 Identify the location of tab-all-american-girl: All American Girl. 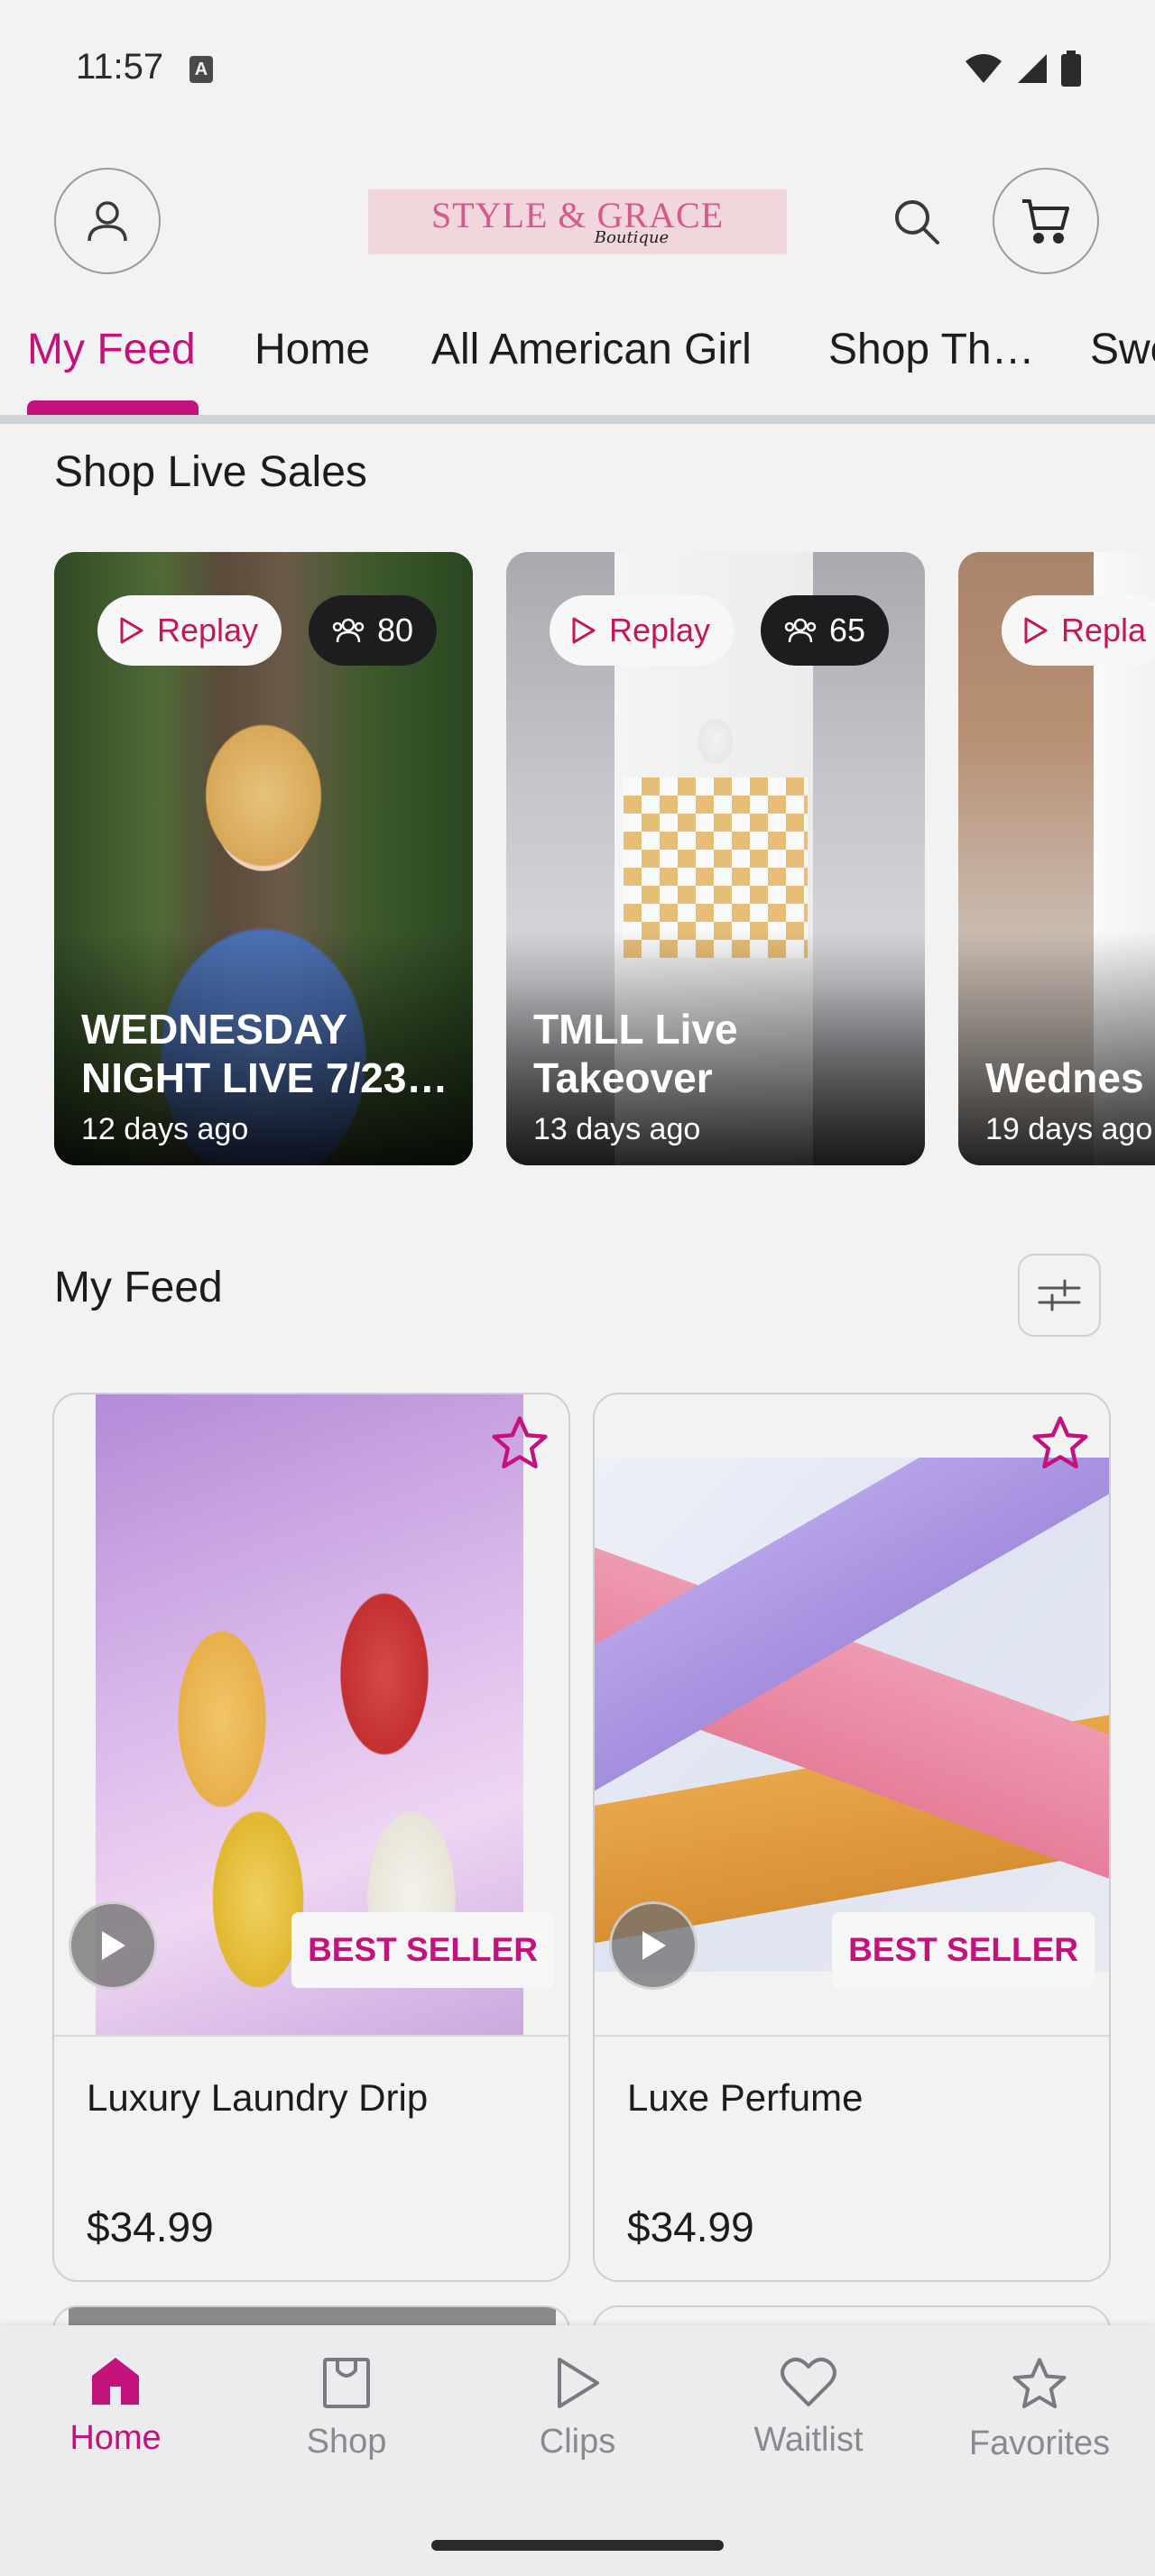
(591, 349).